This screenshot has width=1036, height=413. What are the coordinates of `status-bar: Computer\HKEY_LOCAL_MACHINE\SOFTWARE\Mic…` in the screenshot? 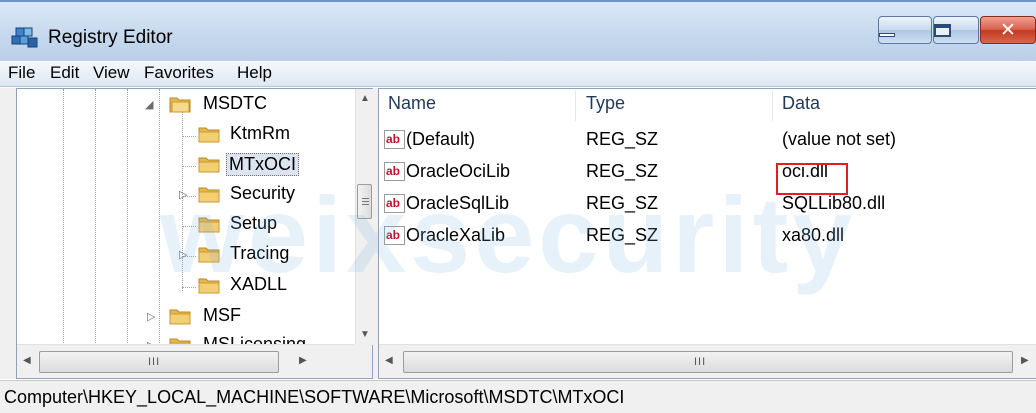 It's located at (518, 396).